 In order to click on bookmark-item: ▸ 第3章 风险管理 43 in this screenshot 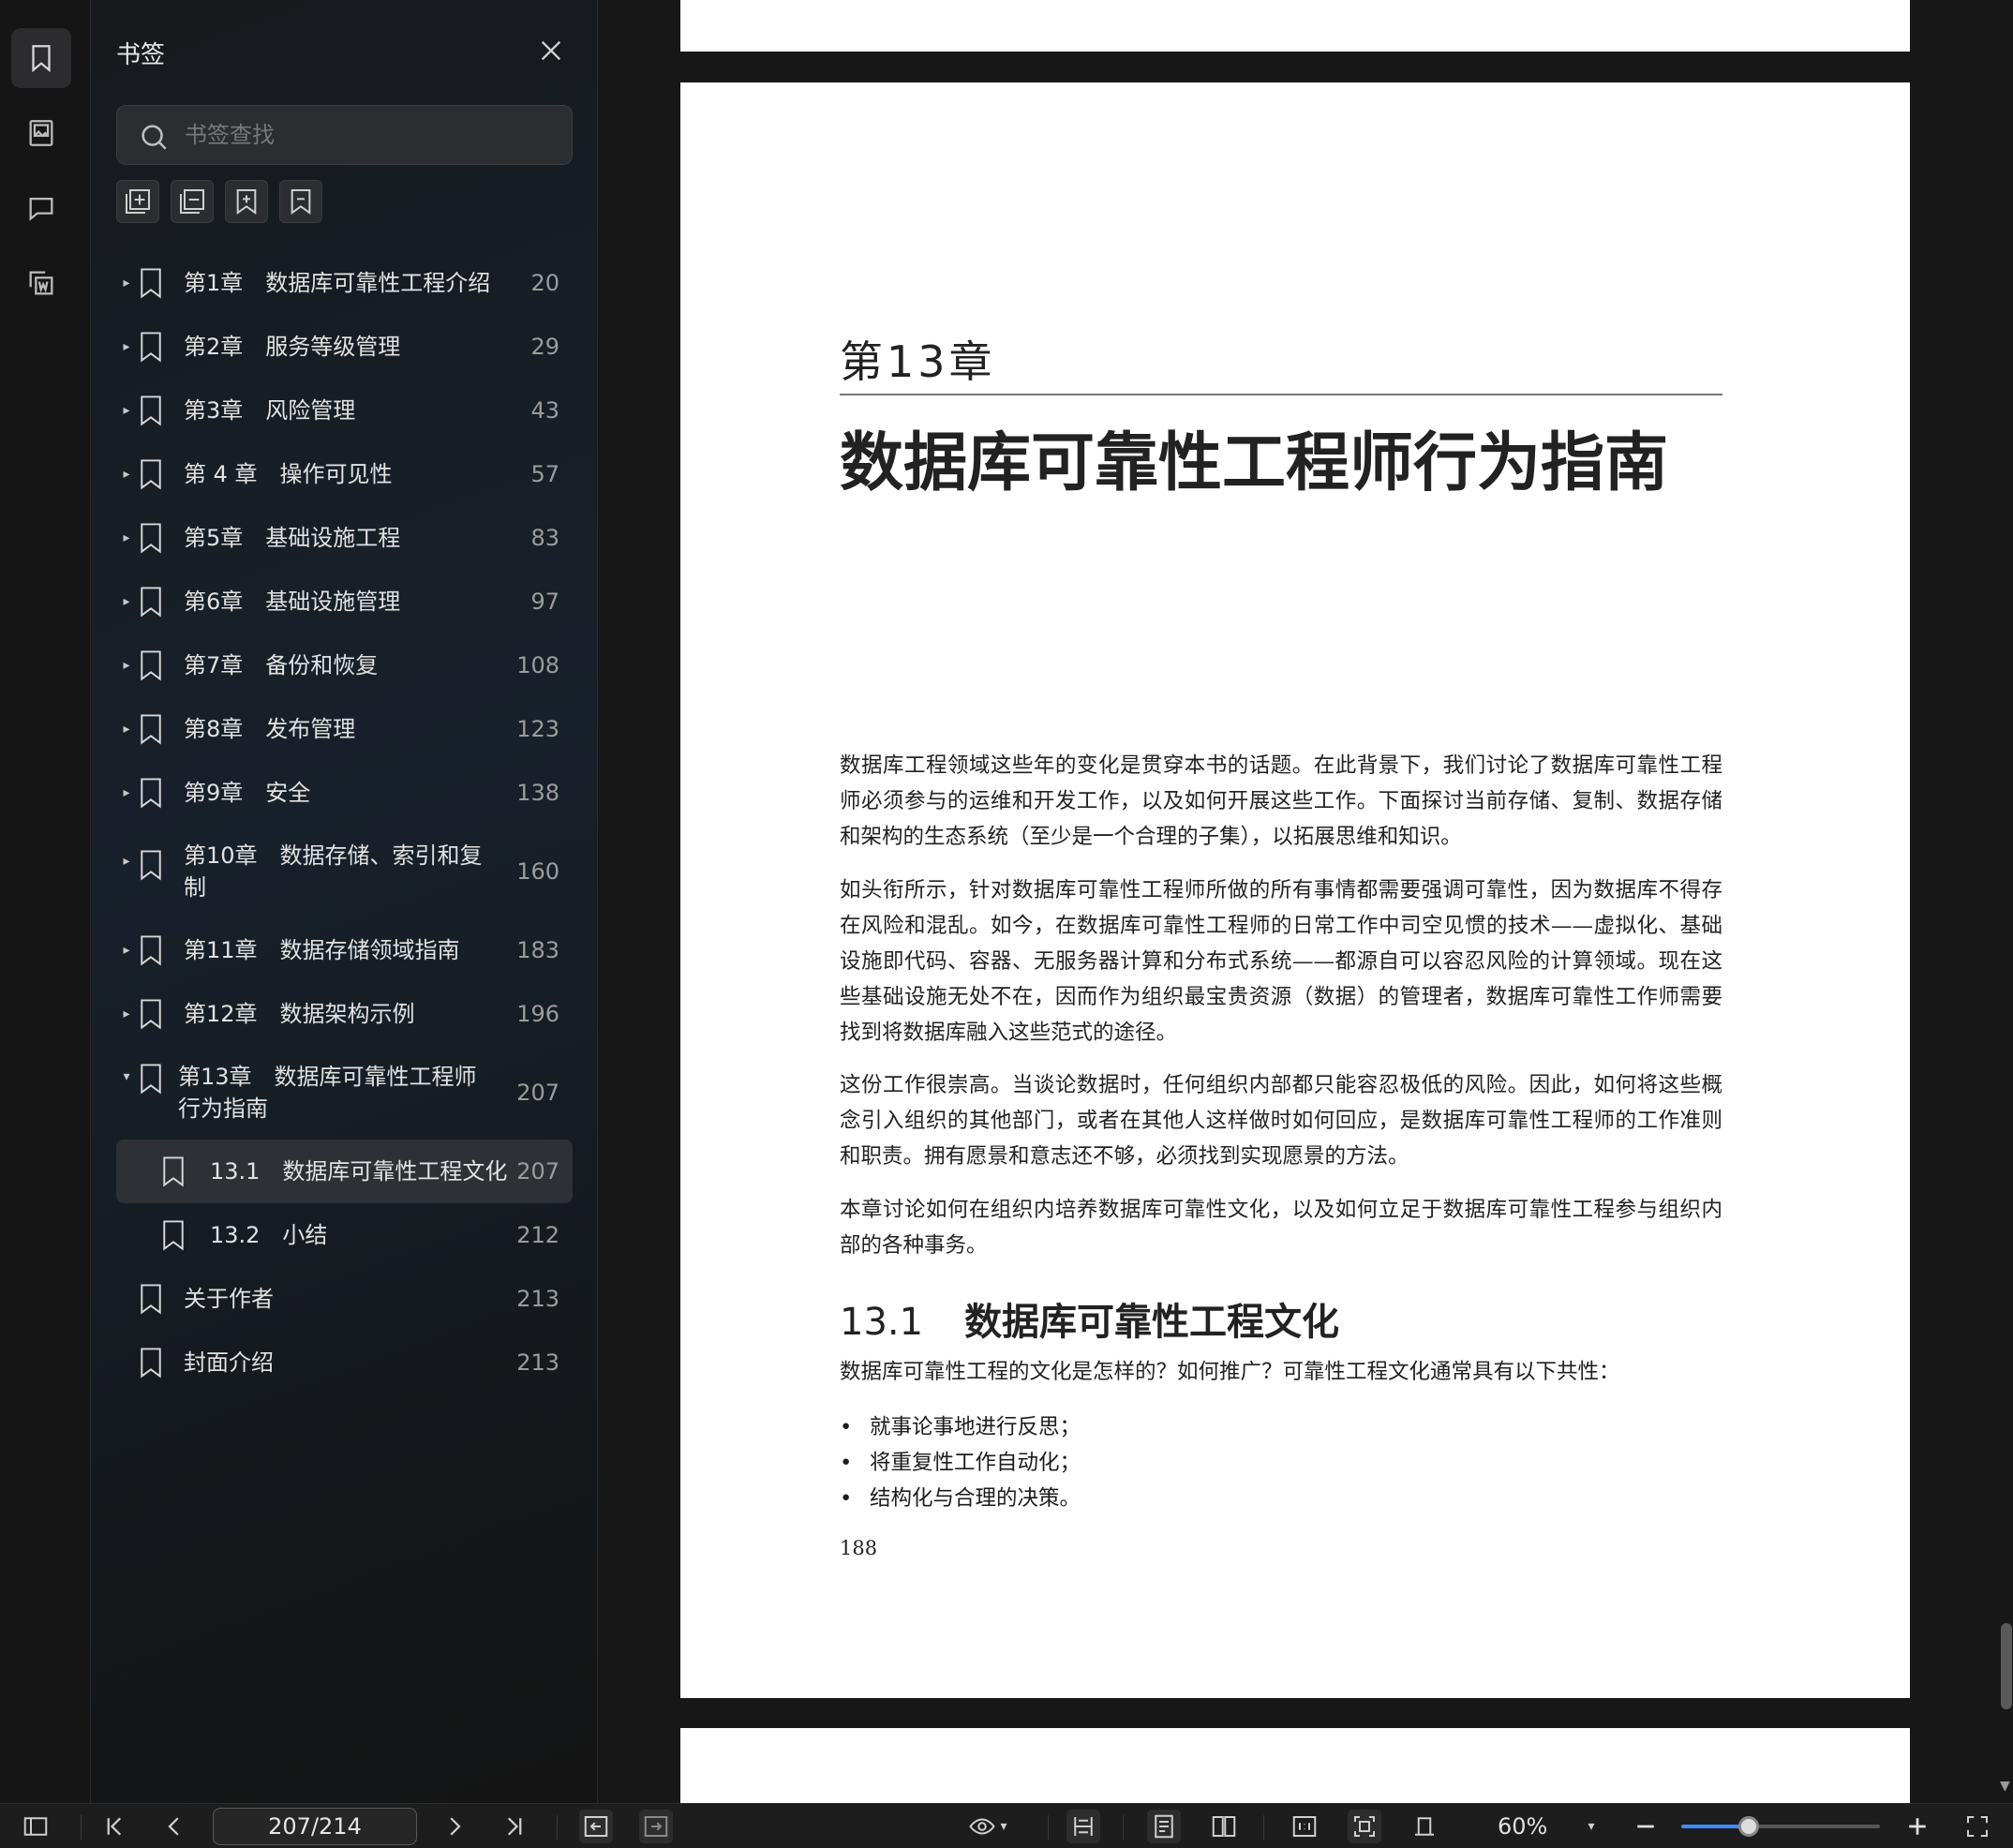, I will do `click(344, 410)`.